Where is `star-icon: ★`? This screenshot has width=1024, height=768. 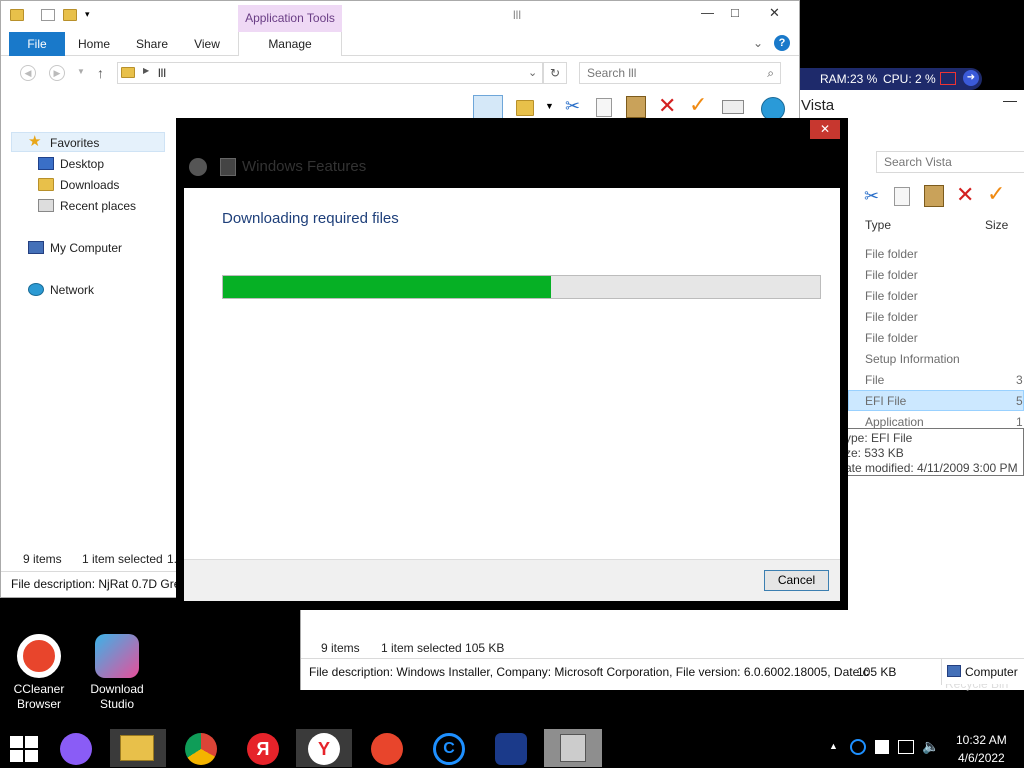 star-icon: ★ is located at coordinates (35, 141).